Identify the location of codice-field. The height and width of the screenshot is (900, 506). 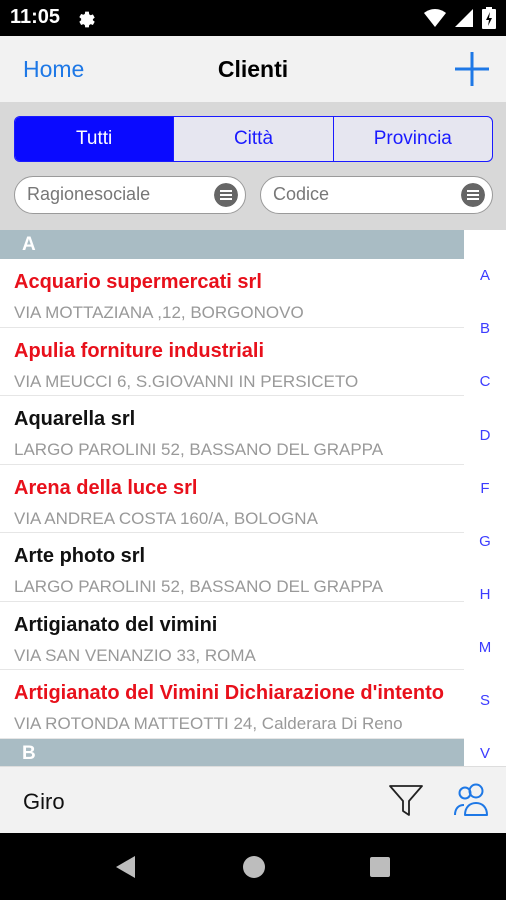
(376, 195).